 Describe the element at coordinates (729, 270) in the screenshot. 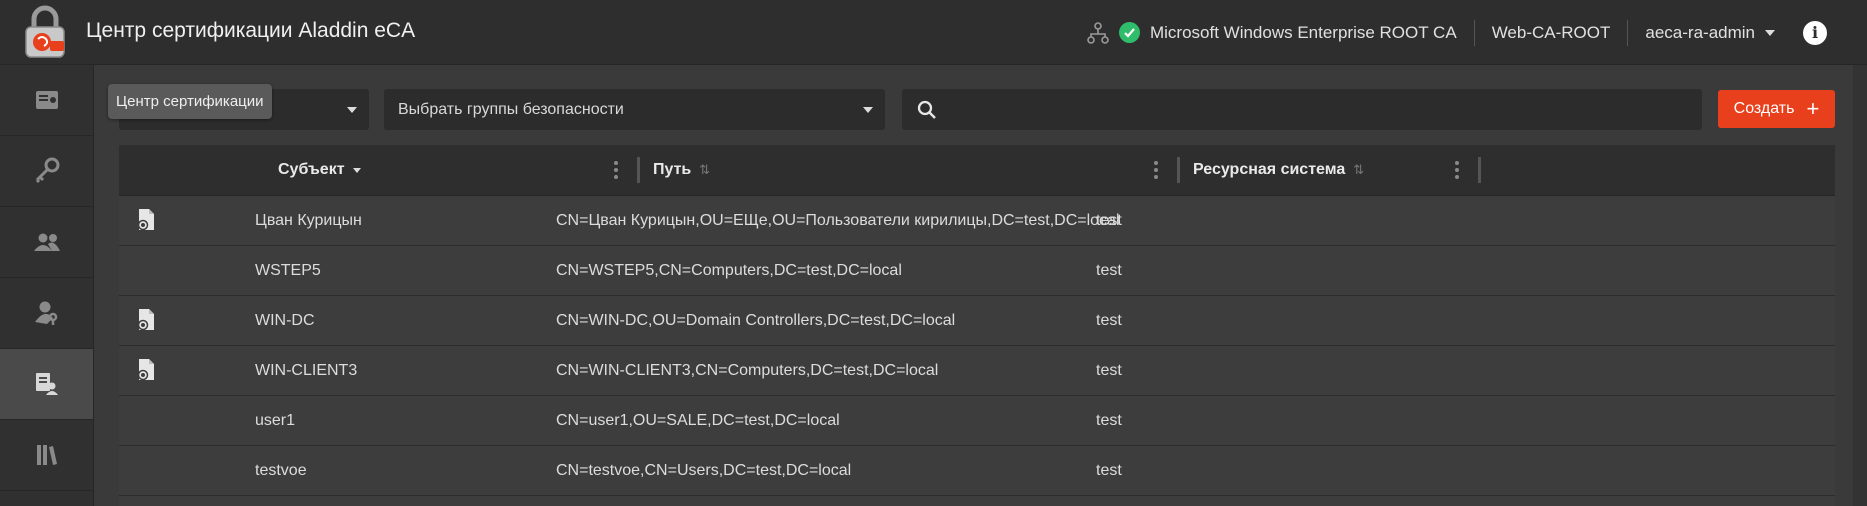

I see `cell-path: CN=WSTEP5,CN=Computers,DC=test,DC=local` at that location.